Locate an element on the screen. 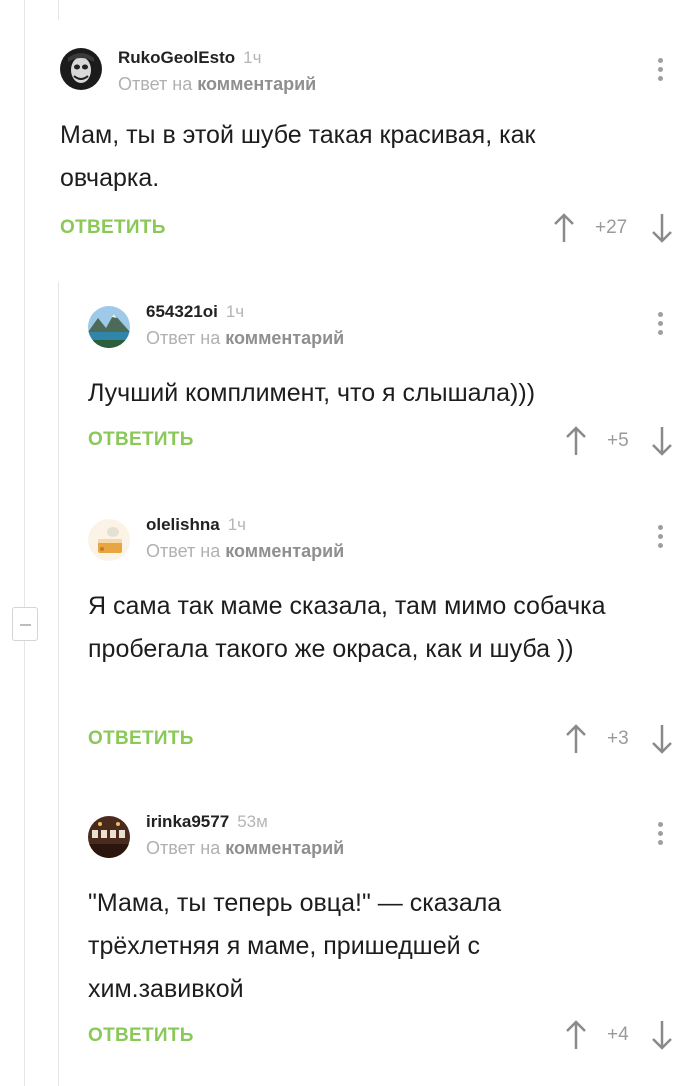 The image size is (700, 1086). vote-controls: +3 is located at coordinates (619, 739).